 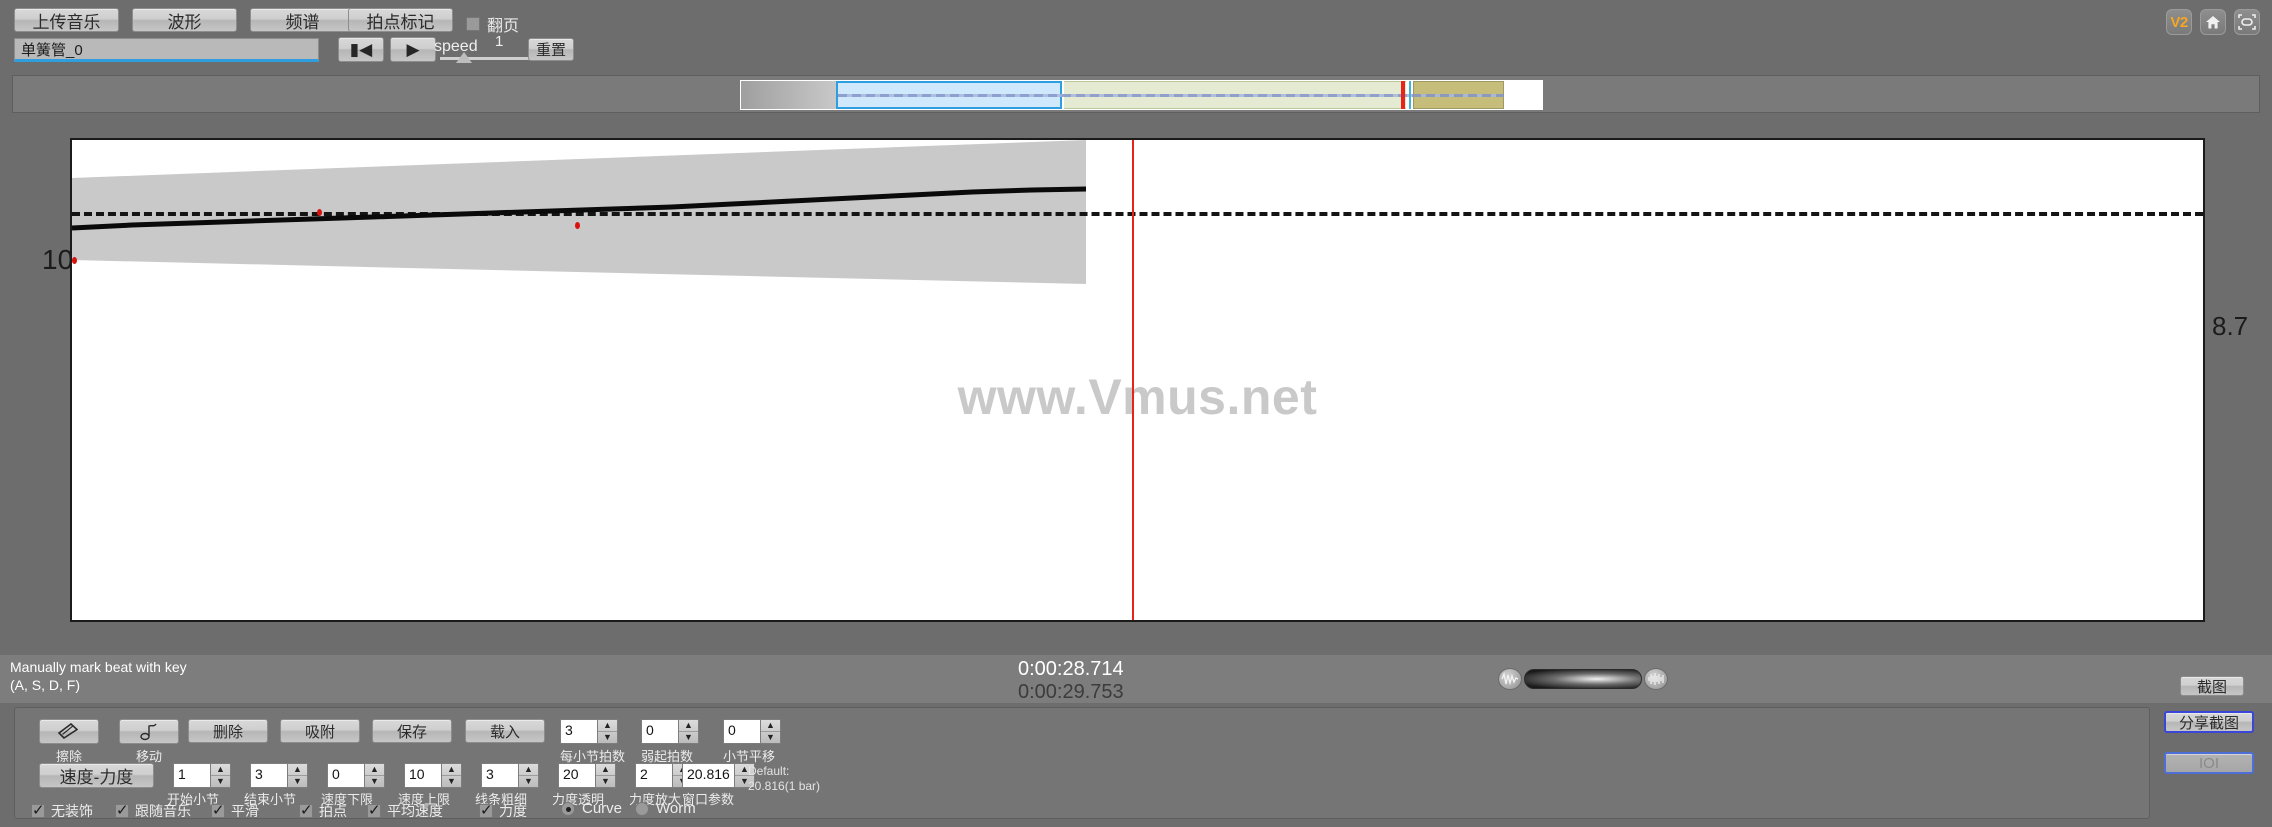 I want to click on bar-offset-spinner: 0 ▲ ▼, so click(x=752, y=731).